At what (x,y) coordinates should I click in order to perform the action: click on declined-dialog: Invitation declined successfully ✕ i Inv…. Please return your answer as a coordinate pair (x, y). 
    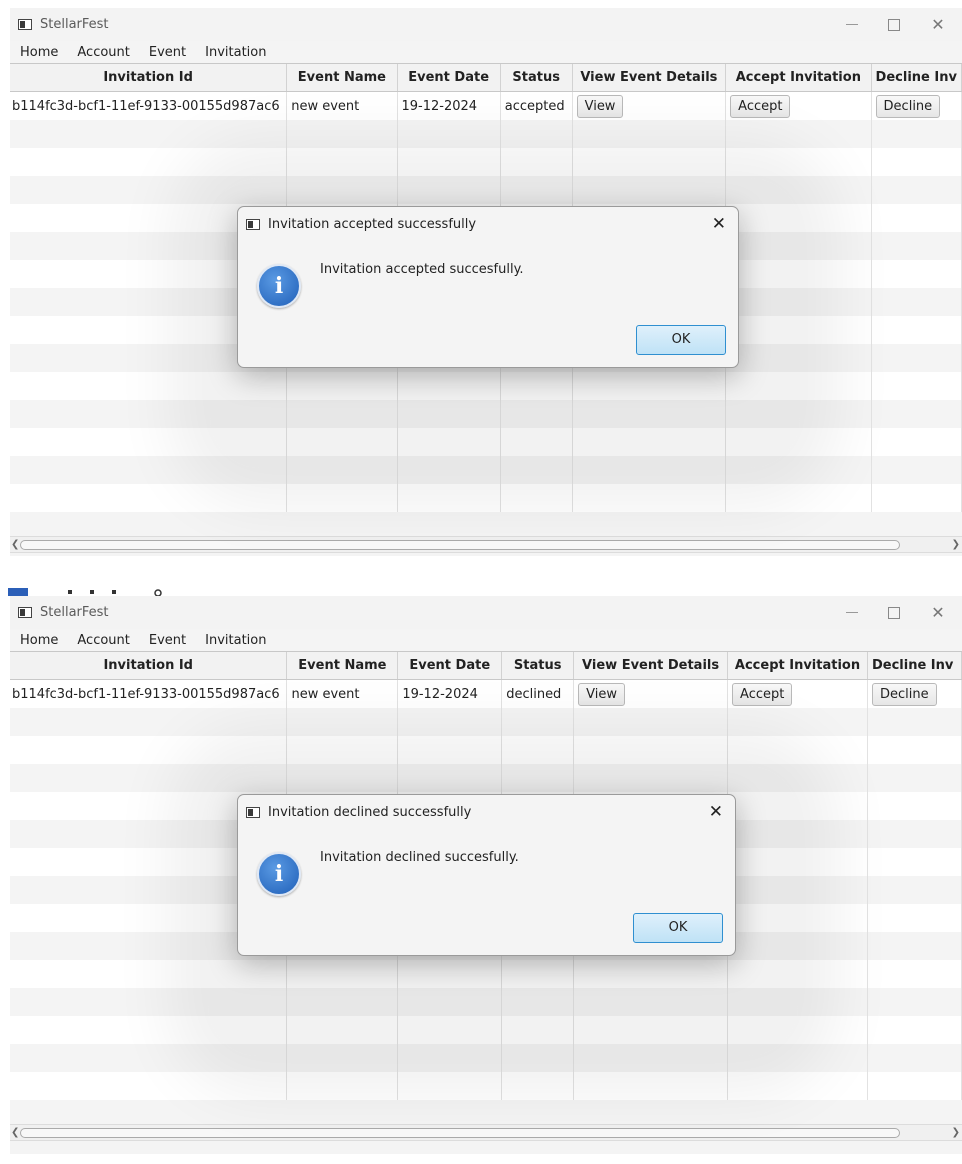
    Looking at the image, I should click on (486, 875).